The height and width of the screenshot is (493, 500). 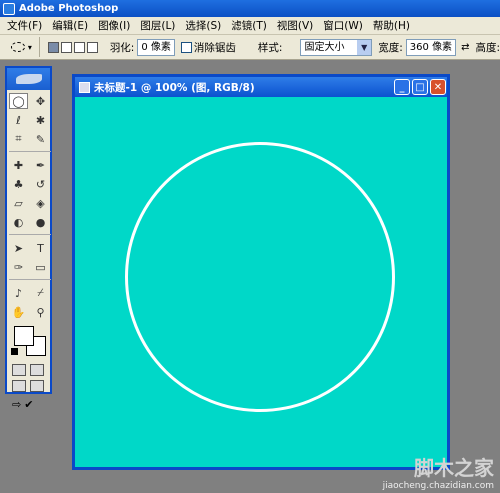 I want to click on menu-file: 文件(F), so click(x=24, y=25).